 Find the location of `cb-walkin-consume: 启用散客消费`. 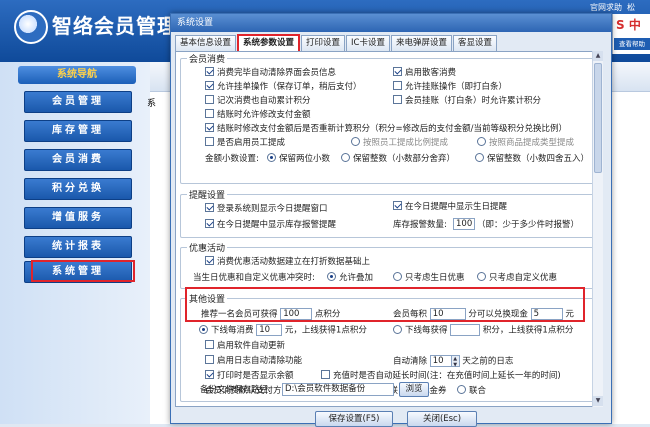

cb-walkin-consume: 启用散客消费 is located at coordinates (424, 73).